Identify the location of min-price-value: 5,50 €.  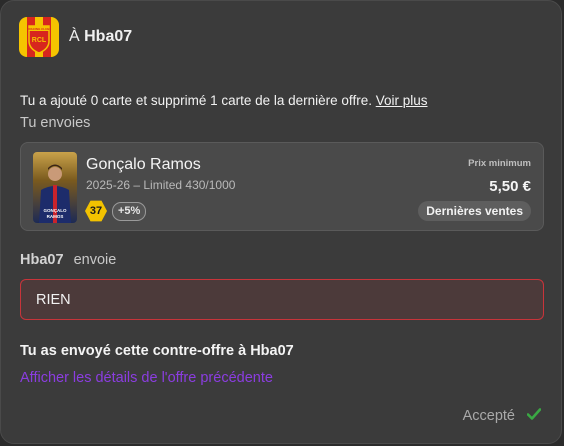
(510, 186).